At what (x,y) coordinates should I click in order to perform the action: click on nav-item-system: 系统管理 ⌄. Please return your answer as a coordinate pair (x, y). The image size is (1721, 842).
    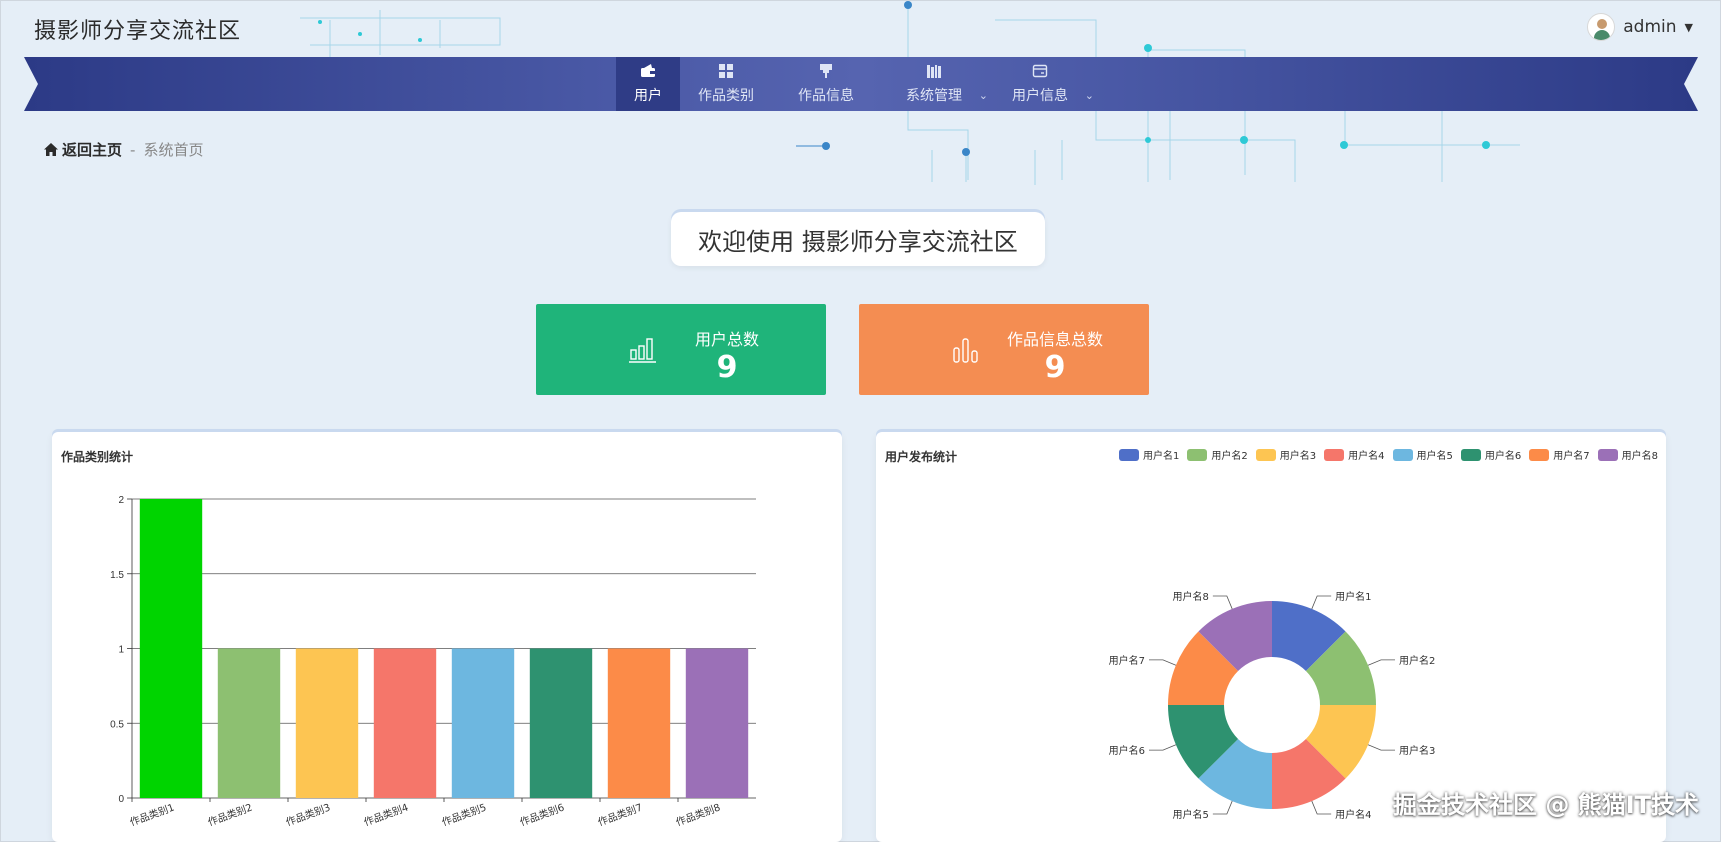
    Looking at the image, I should click on (936, 84).